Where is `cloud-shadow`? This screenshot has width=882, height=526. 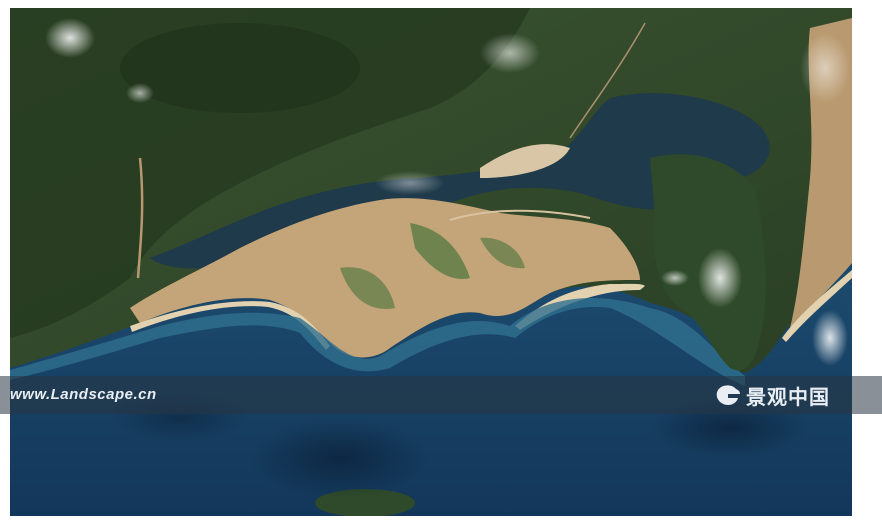 cloud-shadow is located at coordinates (340, 458).